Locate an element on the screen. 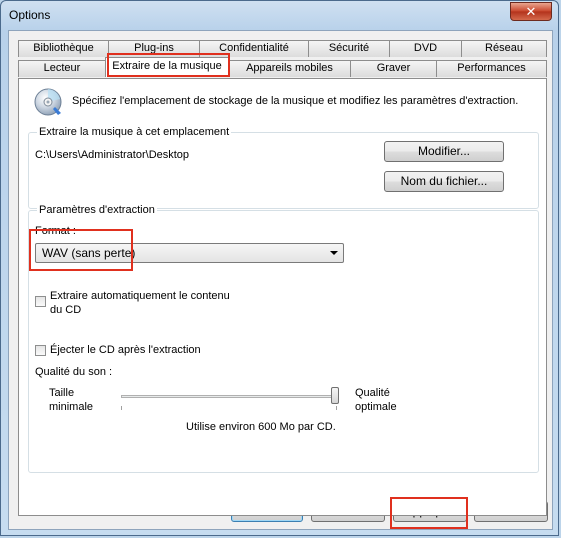  eject-label: Éjecter le CD après l'extraction is located at coordinates (125, 350).